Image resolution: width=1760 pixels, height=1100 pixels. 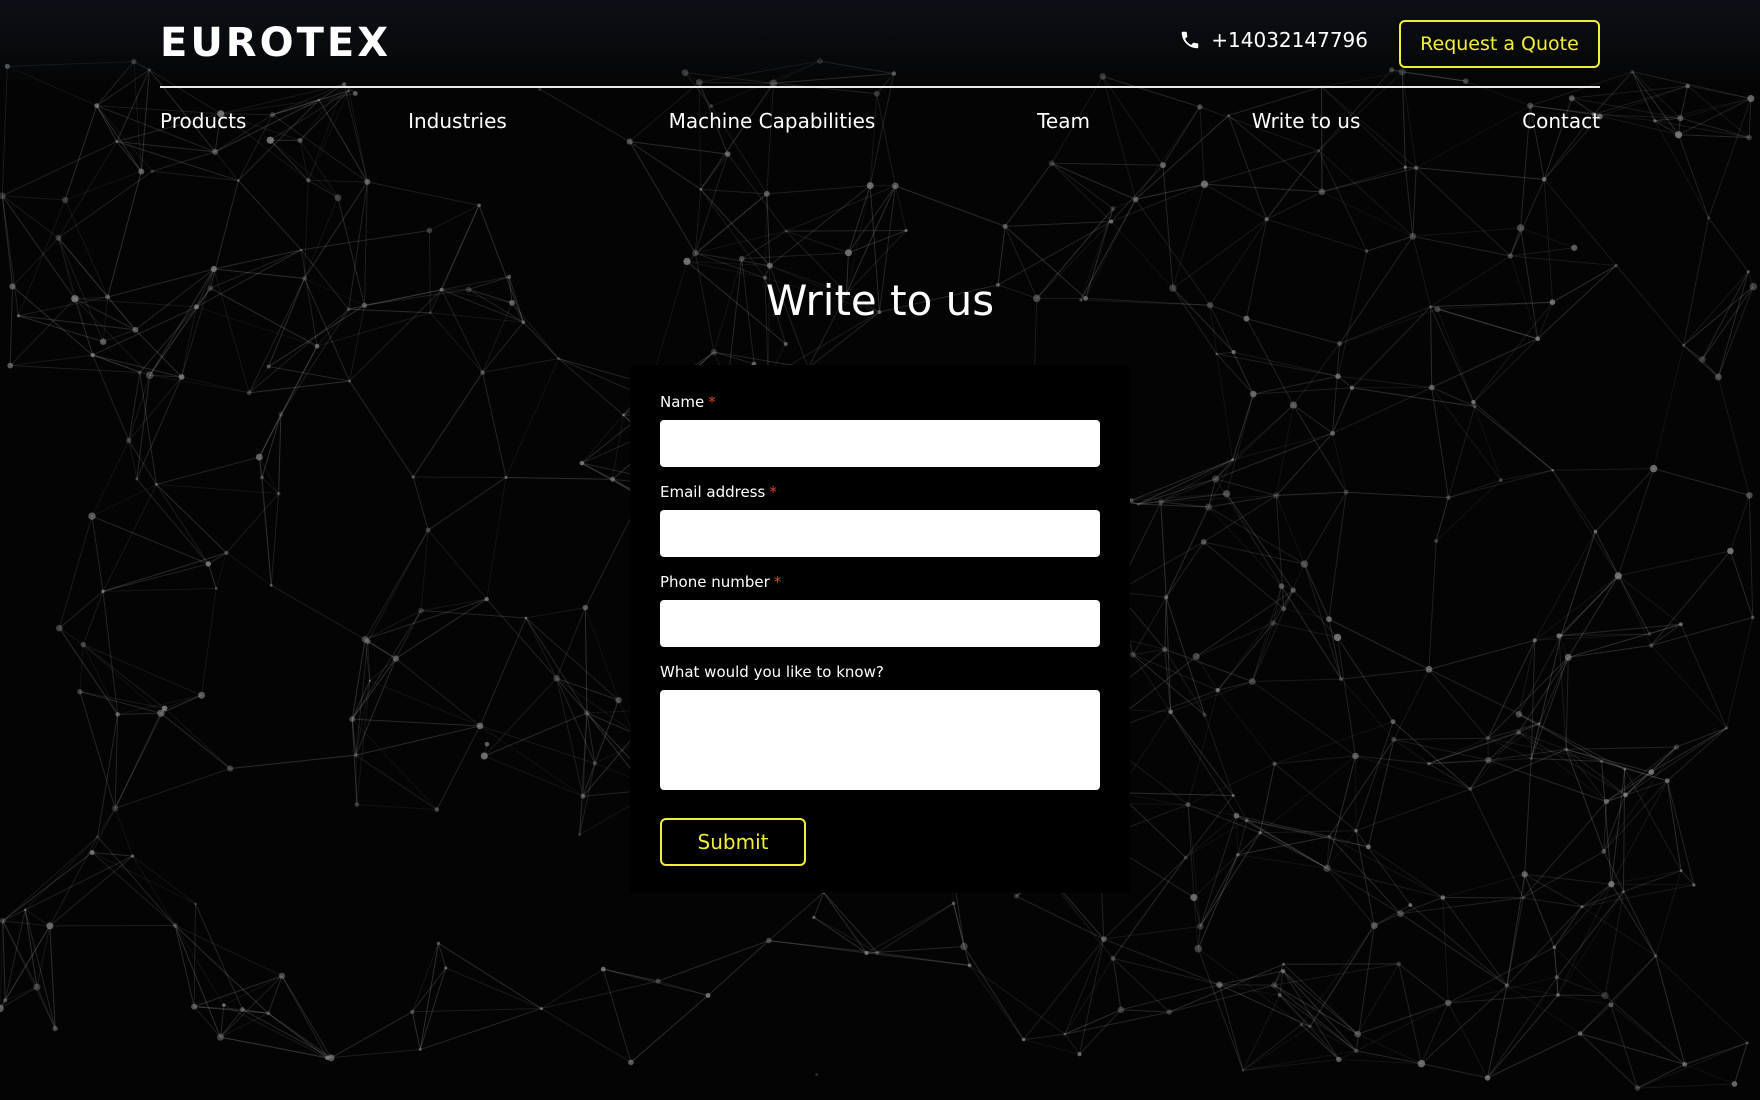 I want to click on name-field, so click(x=880, y=443).